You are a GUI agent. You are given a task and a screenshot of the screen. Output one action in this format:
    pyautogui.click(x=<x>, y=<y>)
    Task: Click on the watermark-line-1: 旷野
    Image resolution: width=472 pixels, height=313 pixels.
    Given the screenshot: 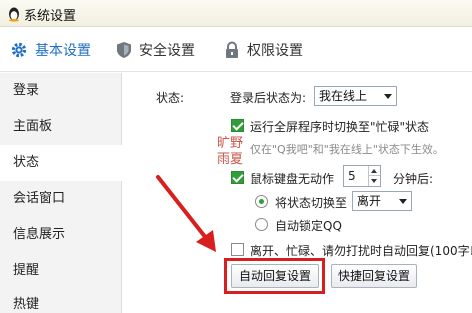 What is the action you would take?
    pyautogui.click(x=230, y=143)
    